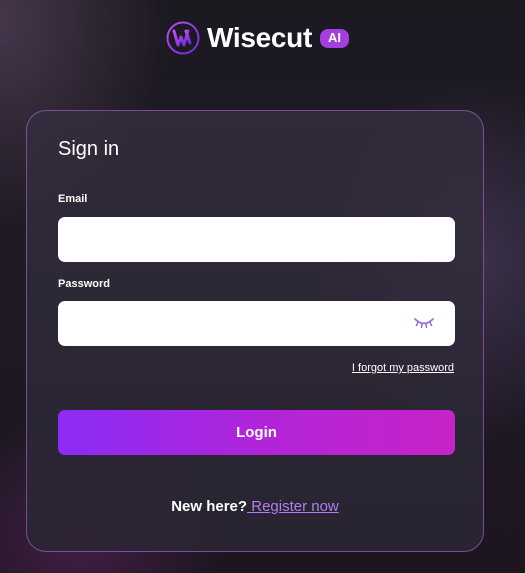 The height and width of the screenshot is (573, 525). I want to click on ai-badge: AI, so click(335, 38).